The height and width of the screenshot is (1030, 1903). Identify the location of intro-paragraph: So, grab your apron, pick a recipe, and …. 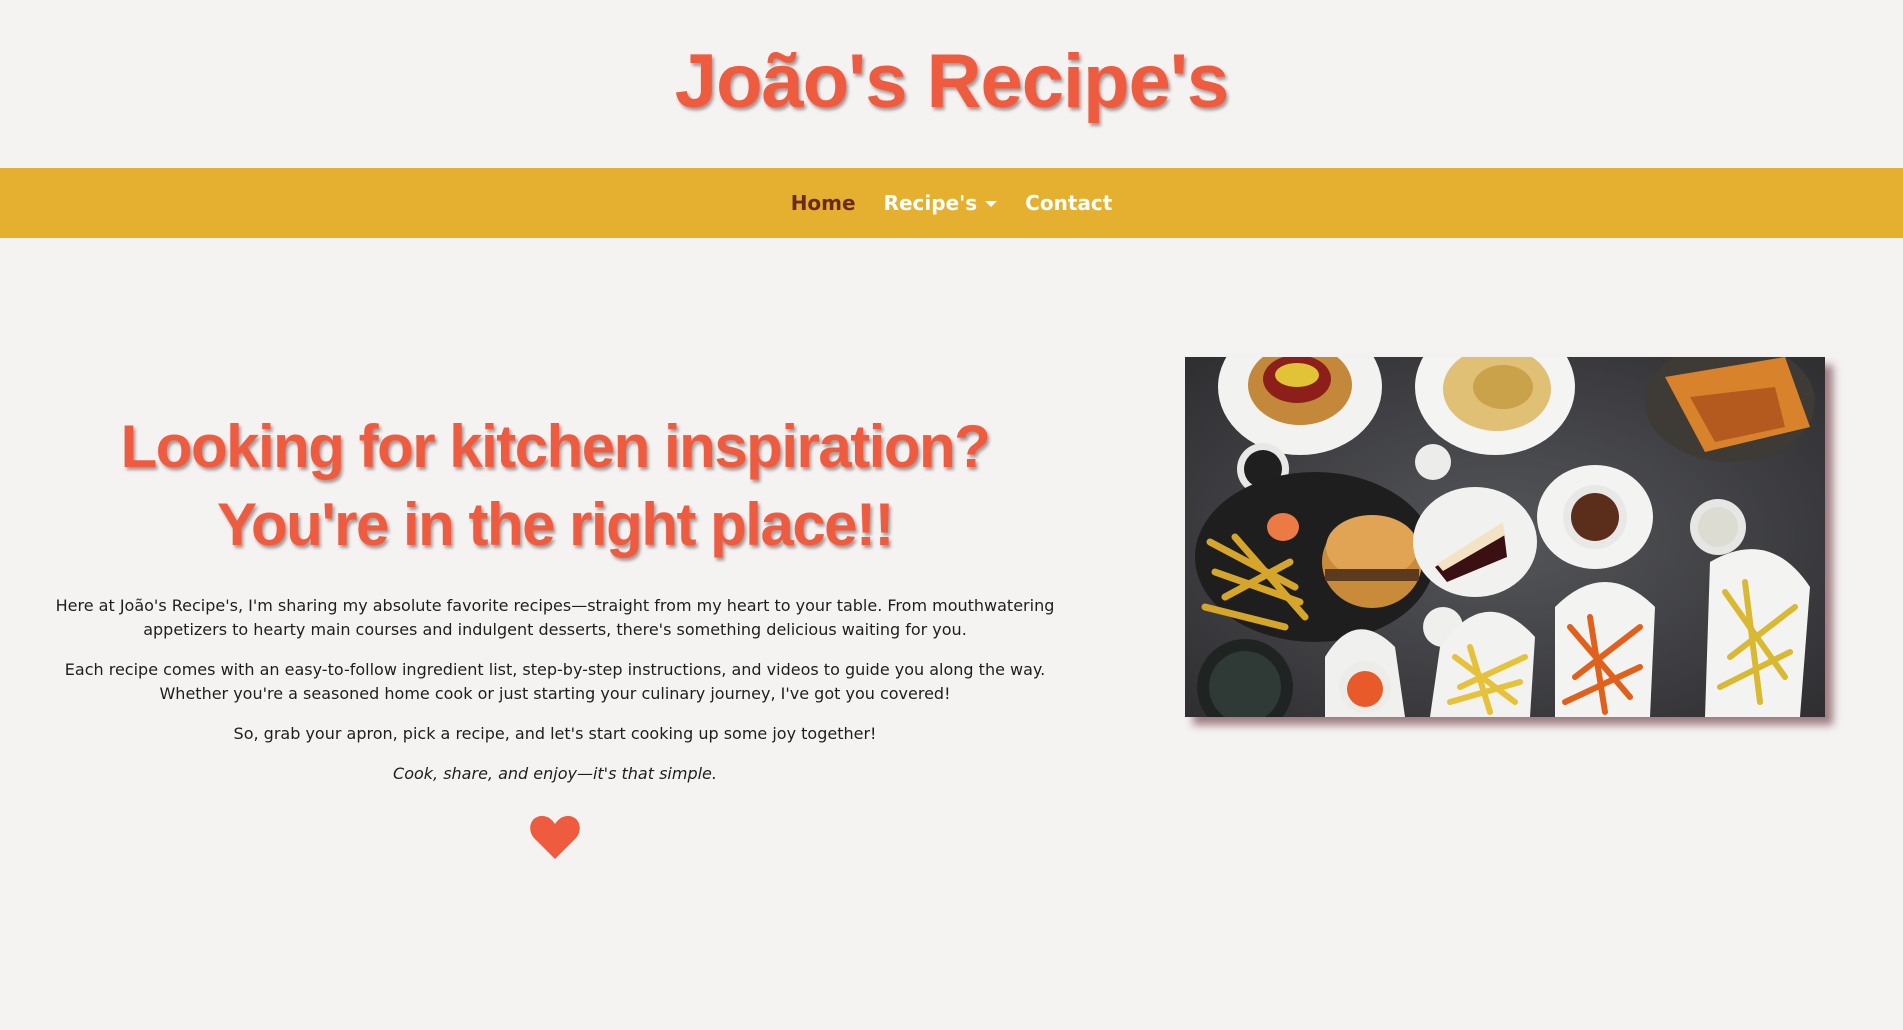
(555, 733).